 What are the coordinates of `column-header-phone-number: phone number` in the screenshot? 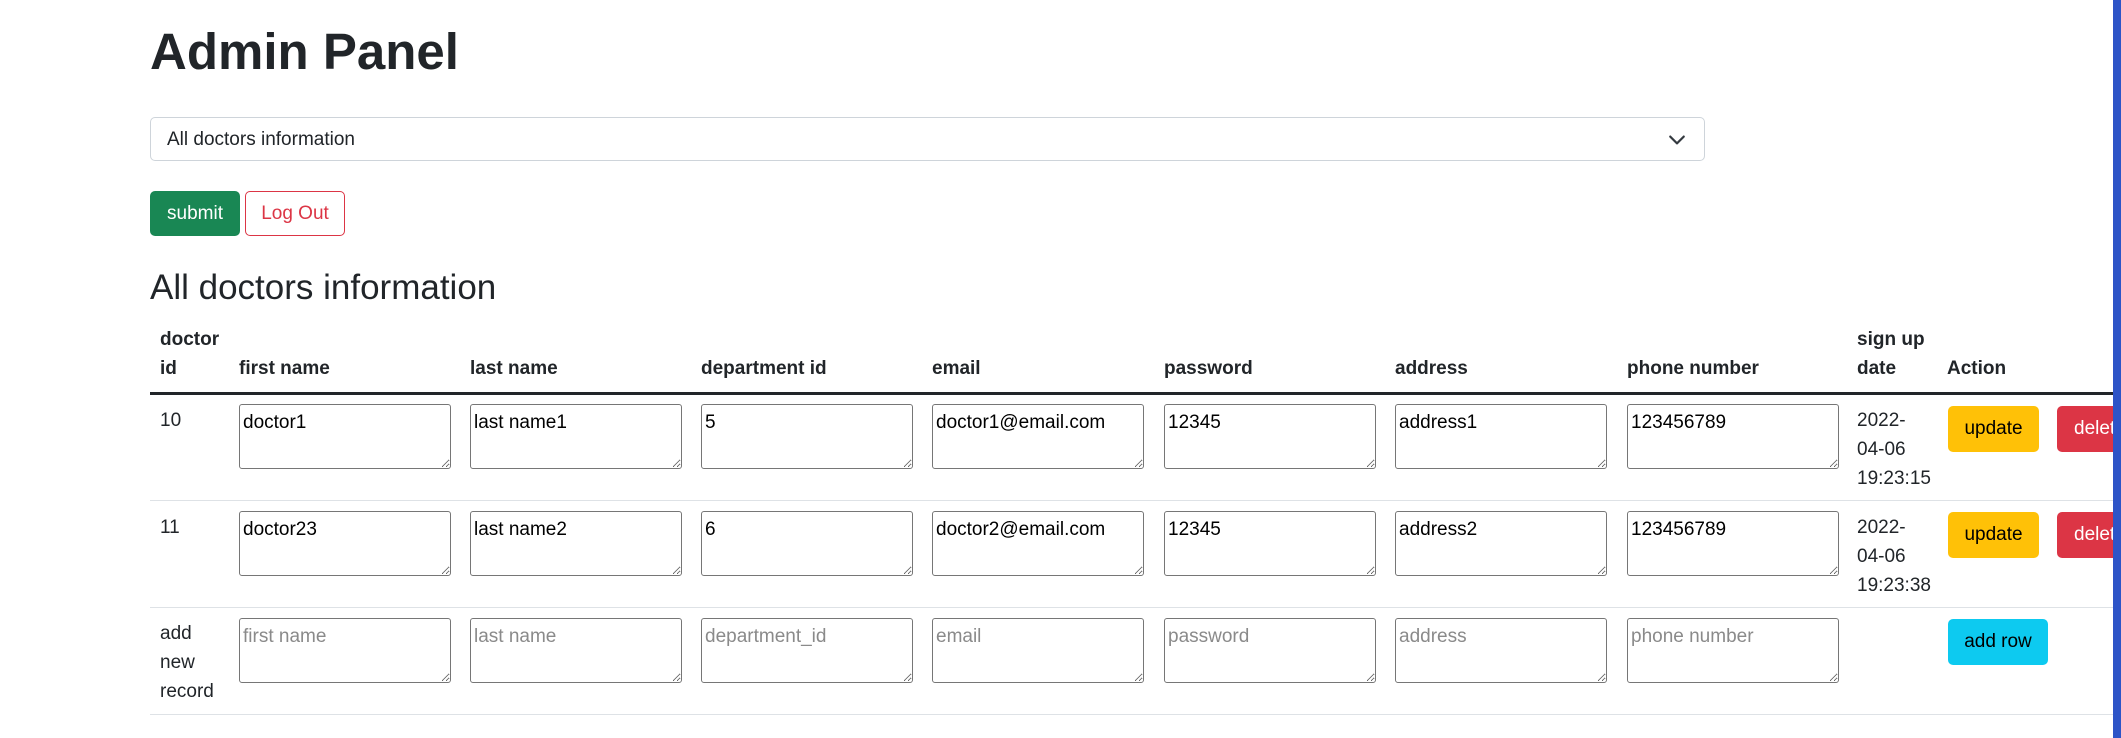 It's located at (1693, 368).